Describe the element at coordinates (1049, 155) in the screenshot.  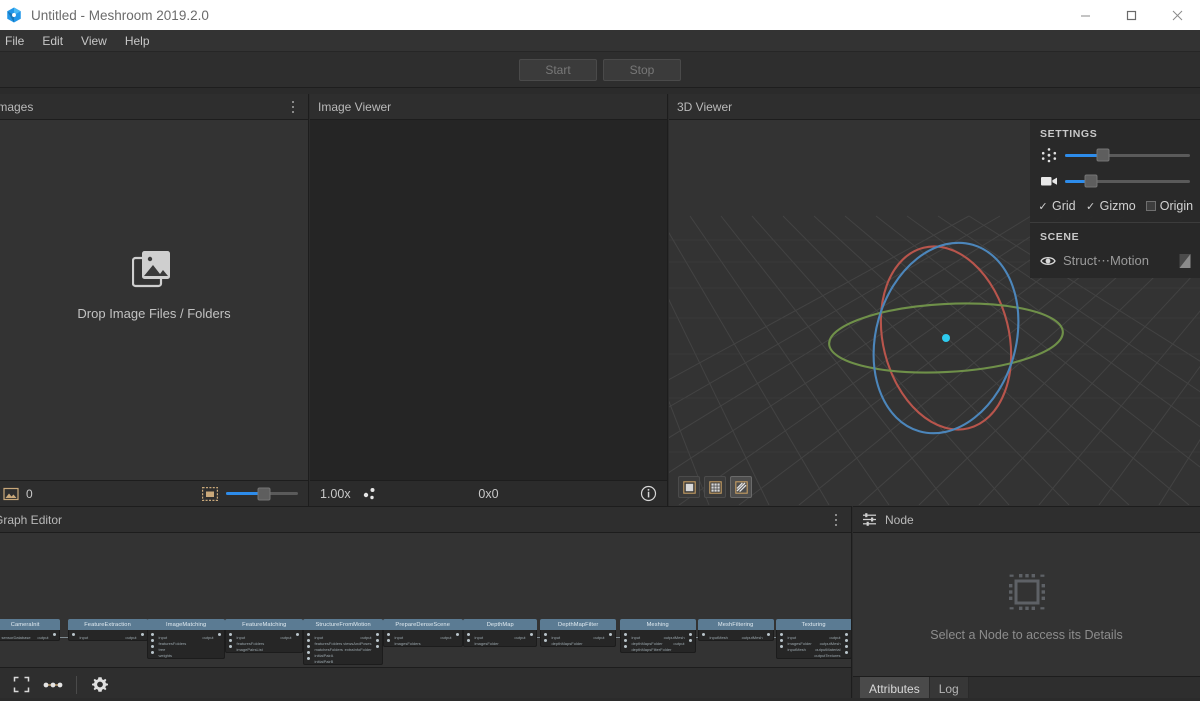
I see `points-icon` at that location.